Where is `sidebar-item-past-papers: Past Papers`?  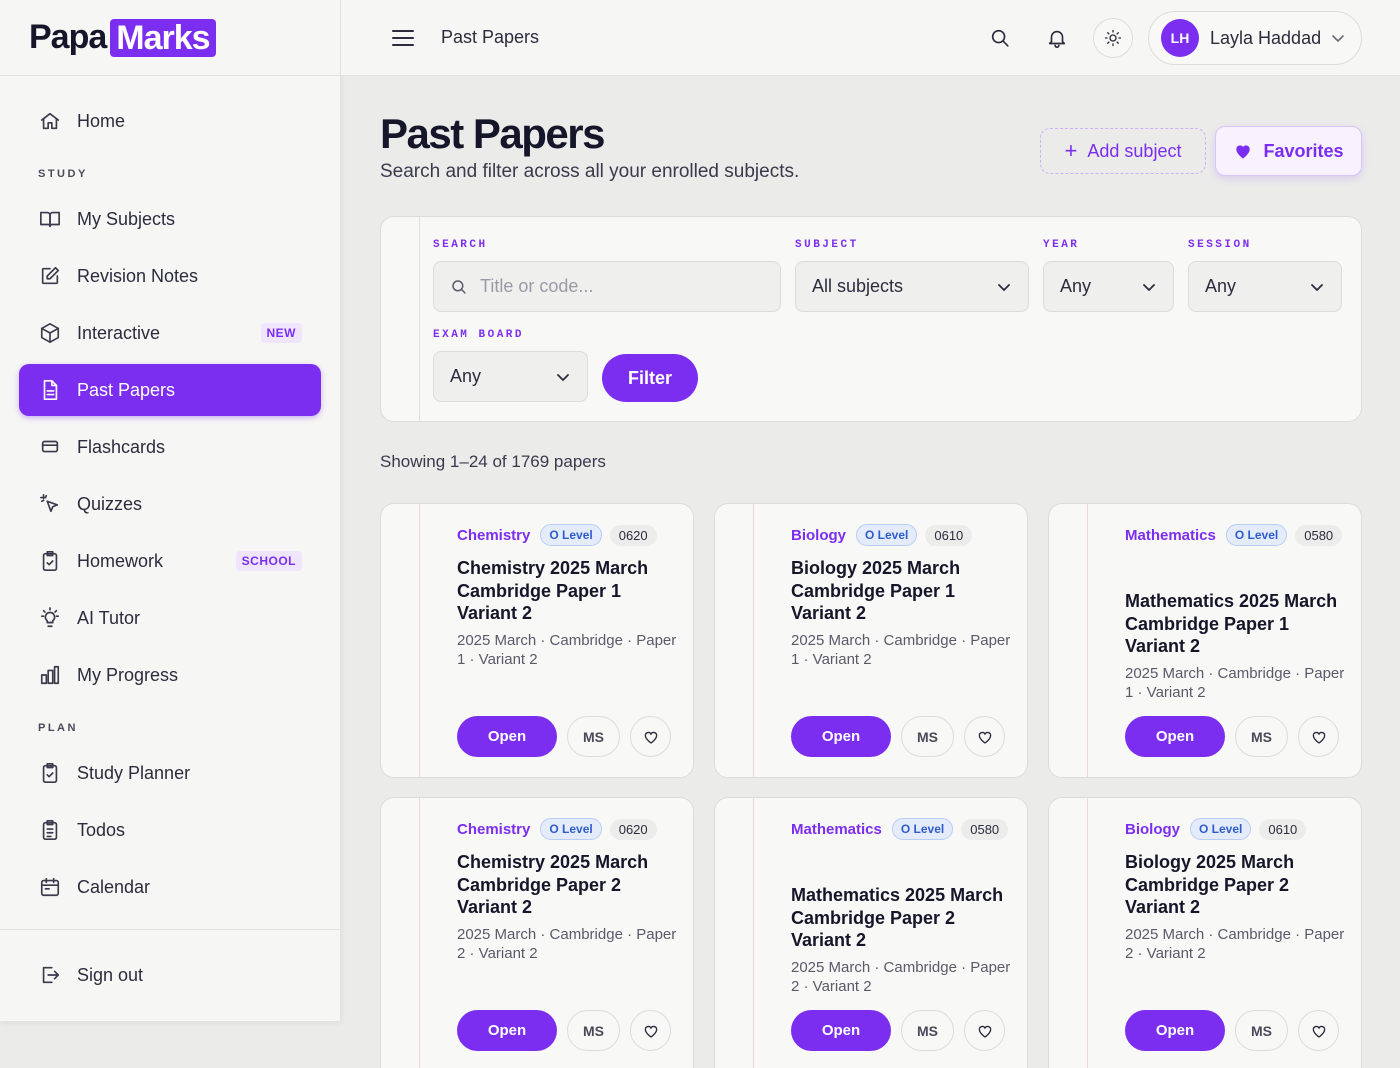
sidebar-item-past-papers: Past Papers is located at coordinates (170, 390).